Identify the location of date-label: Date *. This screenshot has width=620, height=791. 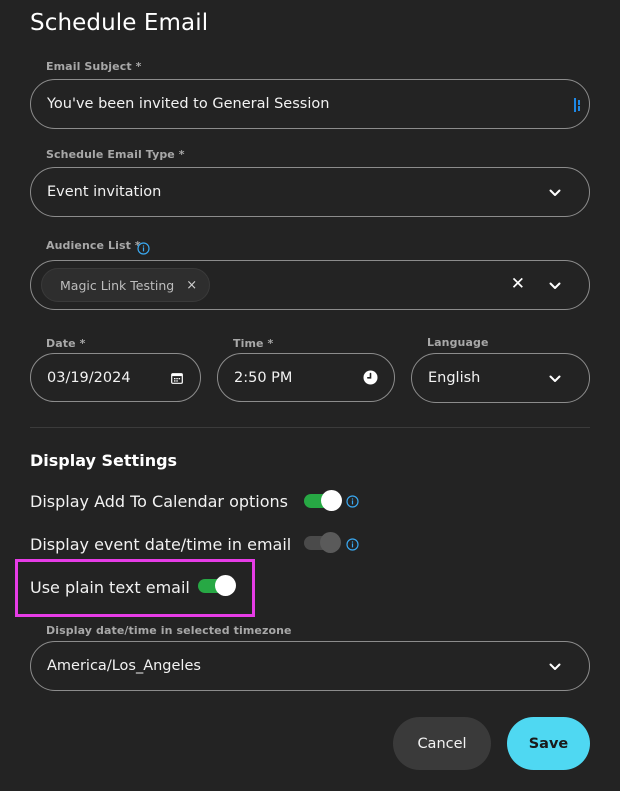
(66, 343).